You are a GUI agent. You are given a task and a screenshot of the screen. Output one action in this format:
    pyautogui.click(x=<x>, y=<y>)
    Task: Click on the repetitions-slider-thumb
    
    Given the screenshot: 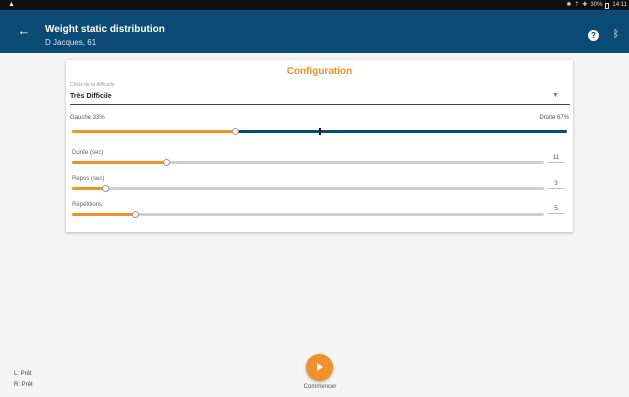 What is the action you would take?
    pyautogui.click(x=136, y=214)
    